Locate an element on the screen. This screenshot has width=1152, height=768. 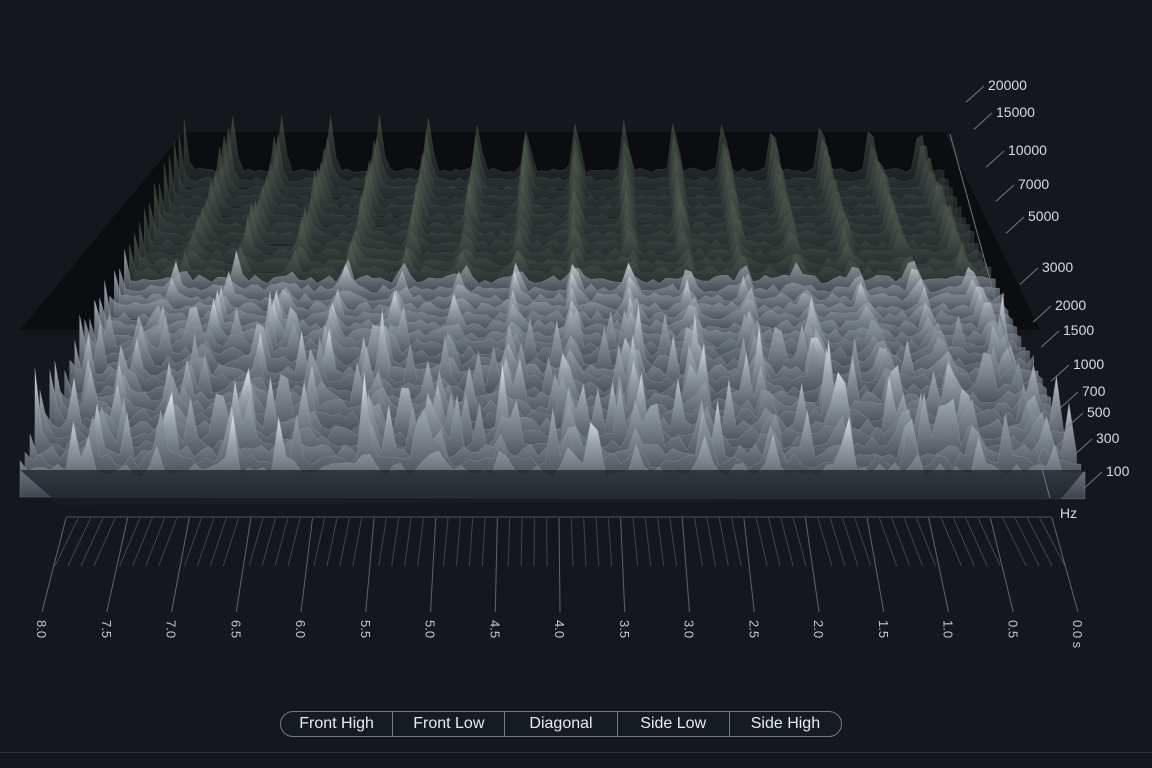
time-tick-label: 1.5 is located at coordinates (883, 629).